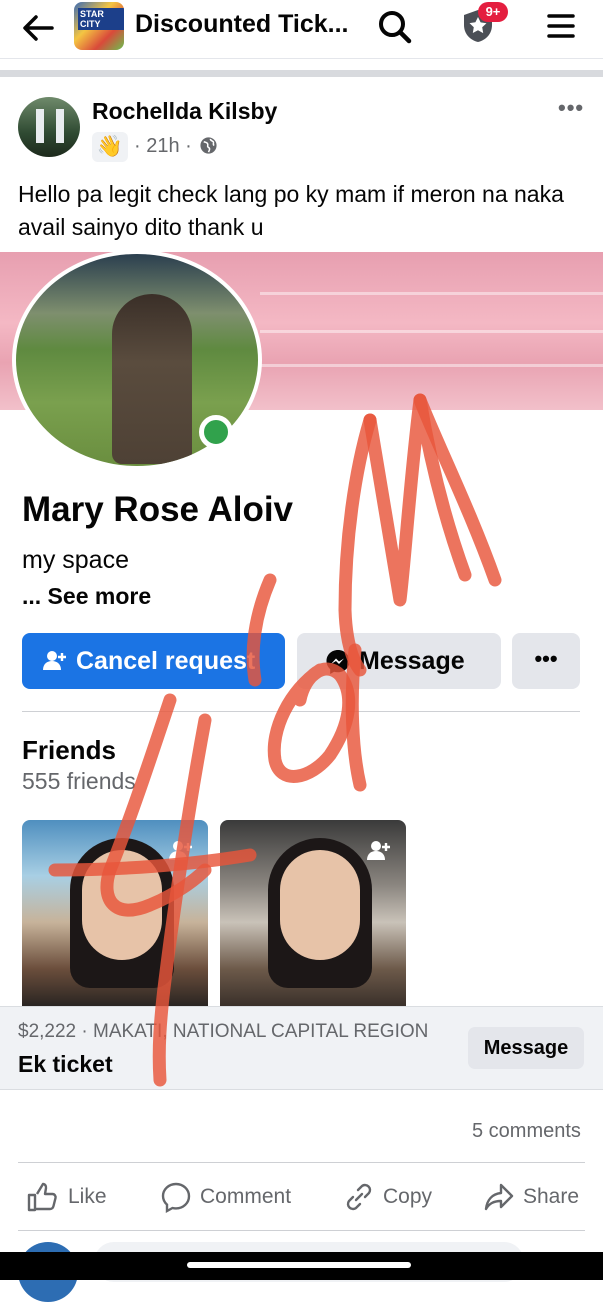  What do you see at coordinates (38, 30) in the screenshot?
I see `arrow-left-icon` at bounding box center [38, 30].